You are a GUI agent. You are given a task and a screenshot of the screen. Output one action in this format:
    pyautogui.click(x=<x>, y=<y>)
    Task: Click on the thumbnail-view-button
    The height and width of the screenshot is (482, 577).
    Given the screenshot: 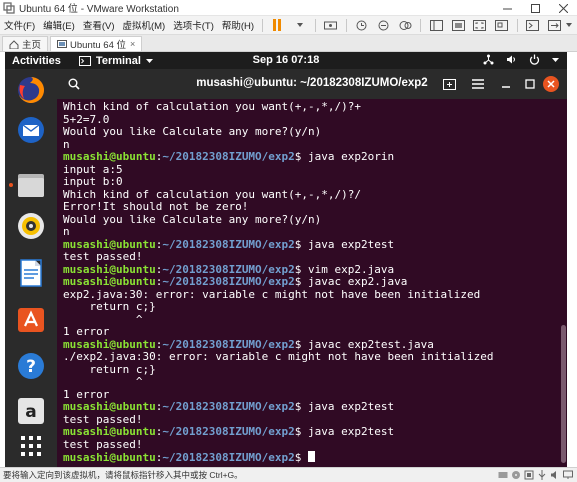 What is the action you would take?
    pyautogui.click(x=458, y=25)
    